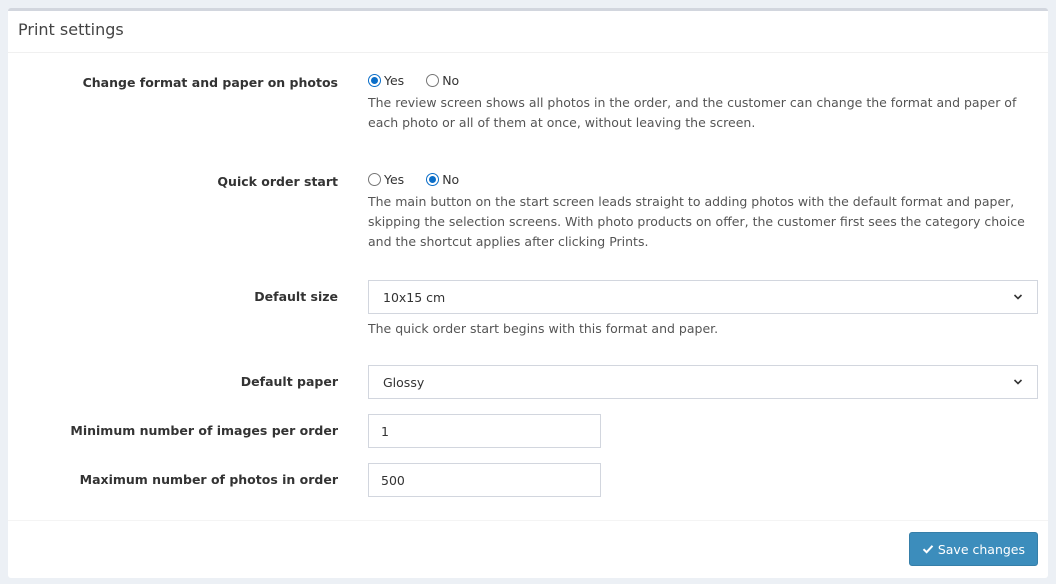  What do you see at coordinates (210, 82) in the screenshot?
I see `change-format-label: Change format and paper on photos` at bounding box center [210, 82].